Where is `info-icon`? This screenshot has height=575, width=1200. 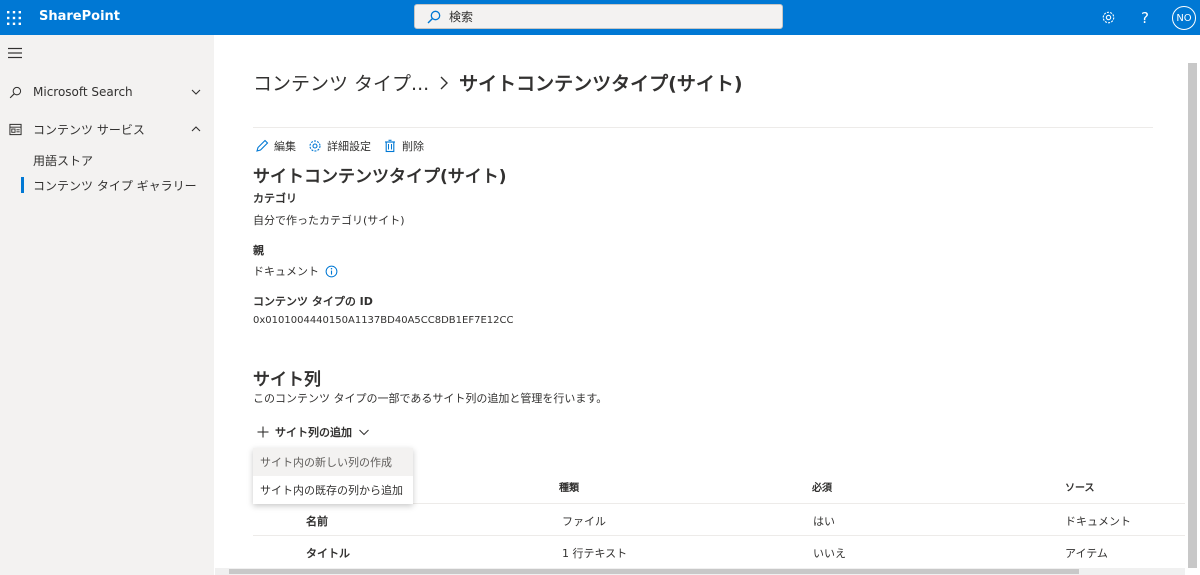 info-icon is located at coordinates (331, 271).